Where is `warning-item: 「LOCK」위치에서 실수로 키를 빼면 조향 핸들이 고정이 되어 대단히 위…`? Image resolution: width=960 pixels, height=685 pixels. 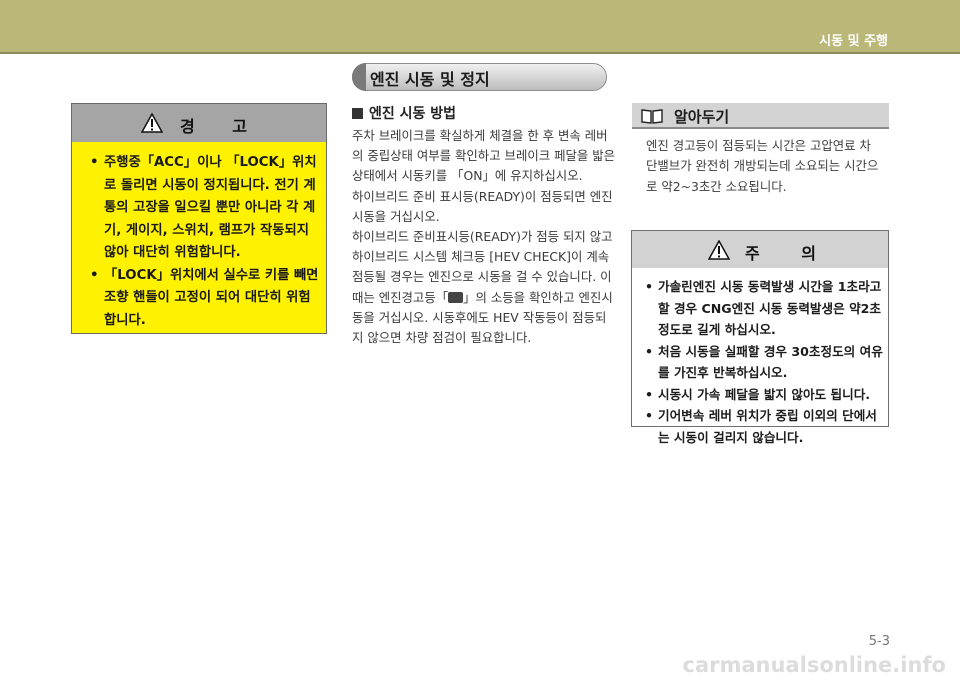 warning-item: 「LOCK」위치에서 실수로 키를 빼면 조향 핸들이 고정이 되어 대단히 위… is located at coordinates (203, 299).